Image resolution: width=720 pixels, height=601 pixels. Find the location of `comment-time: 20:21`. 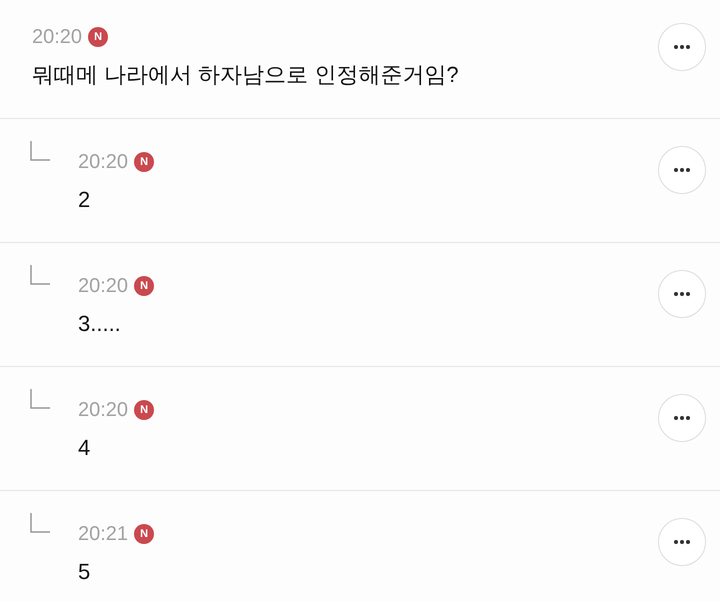

comment-time: 20:21 is located at coordinates (103, 534).